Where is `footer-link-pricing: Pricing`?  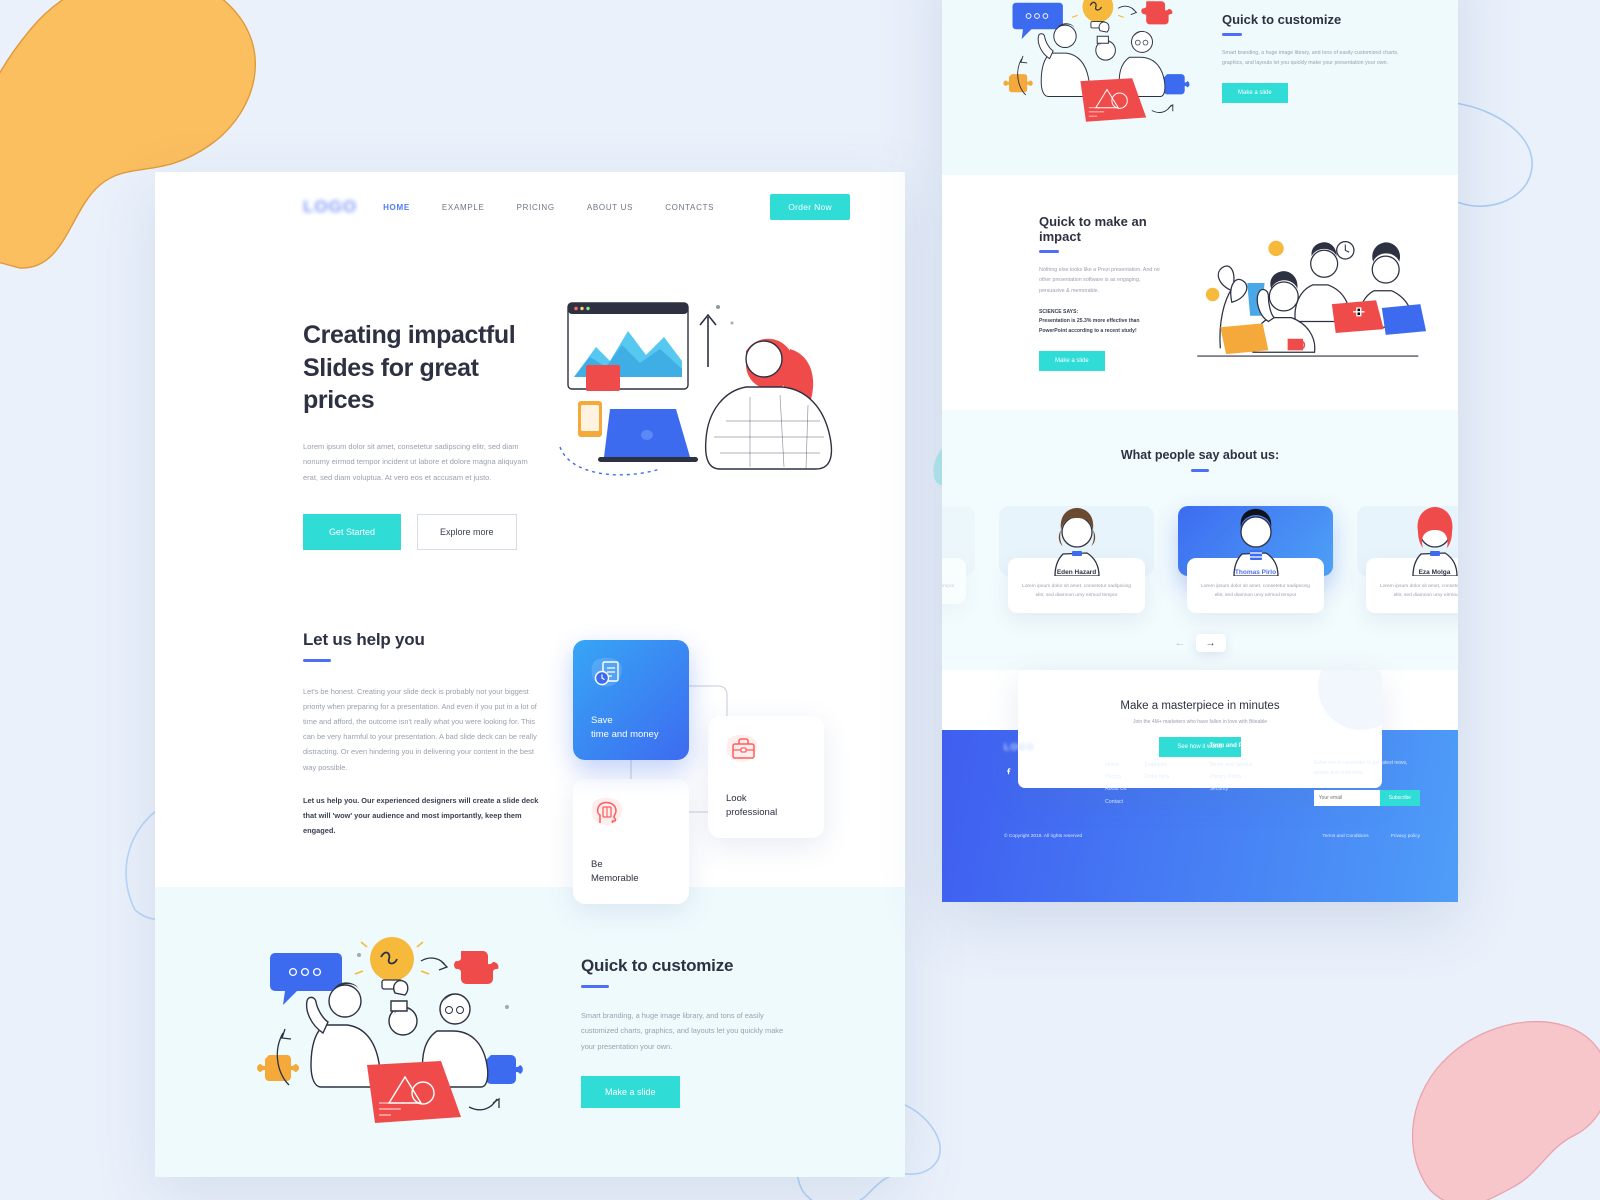
footer-link-pricing: Pricing is located at coordinates (1115, 777).